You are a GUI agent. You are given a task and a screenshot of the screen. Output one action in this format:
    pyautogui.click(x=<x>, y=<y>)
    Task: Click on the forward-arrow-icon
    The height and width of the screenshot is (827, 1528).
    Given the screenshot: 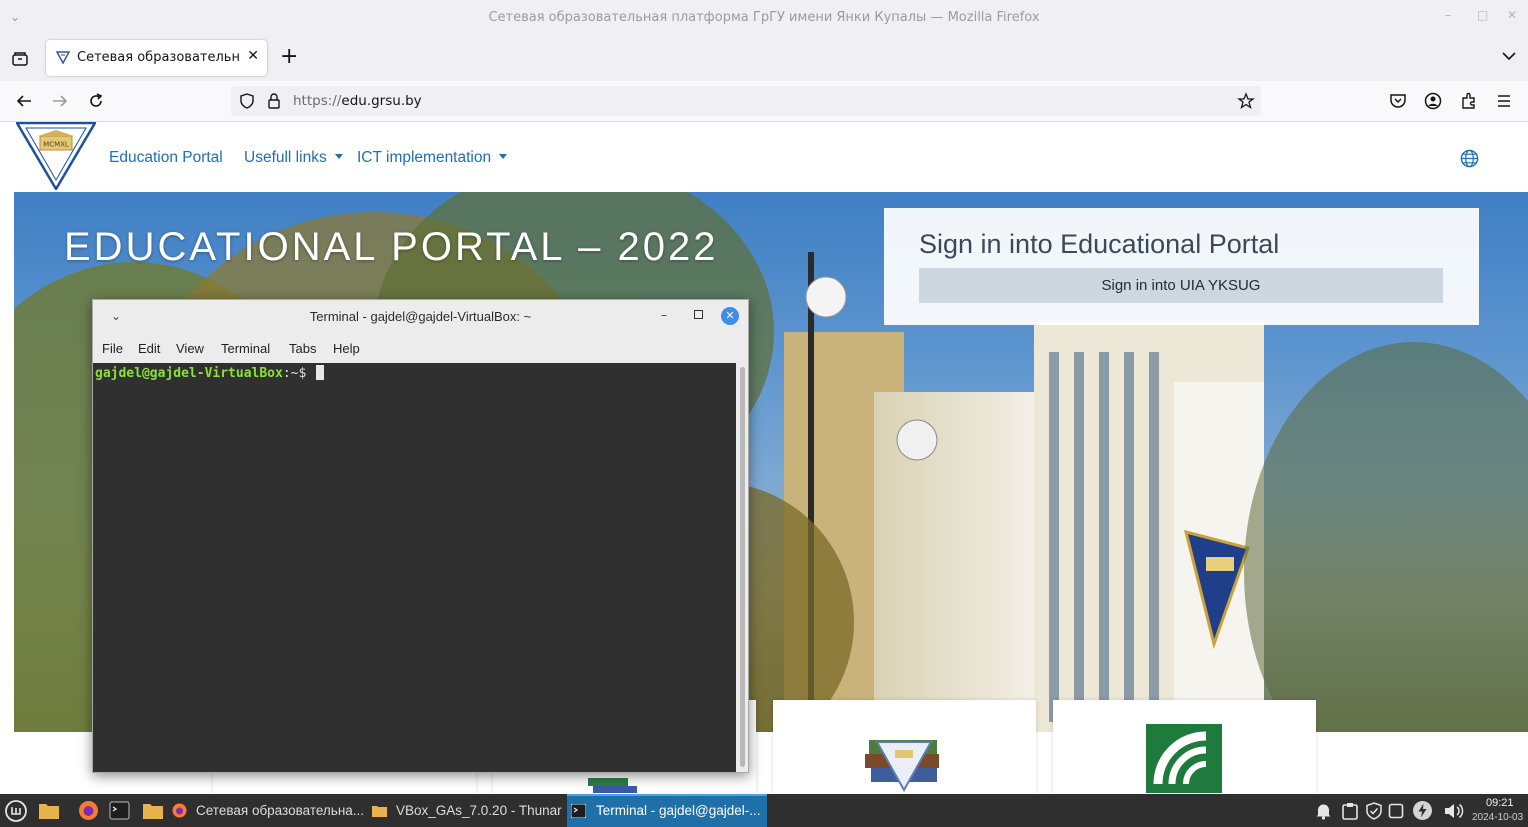 What is the action you would take?
    pyautogui.click(x=60, y=101)
    